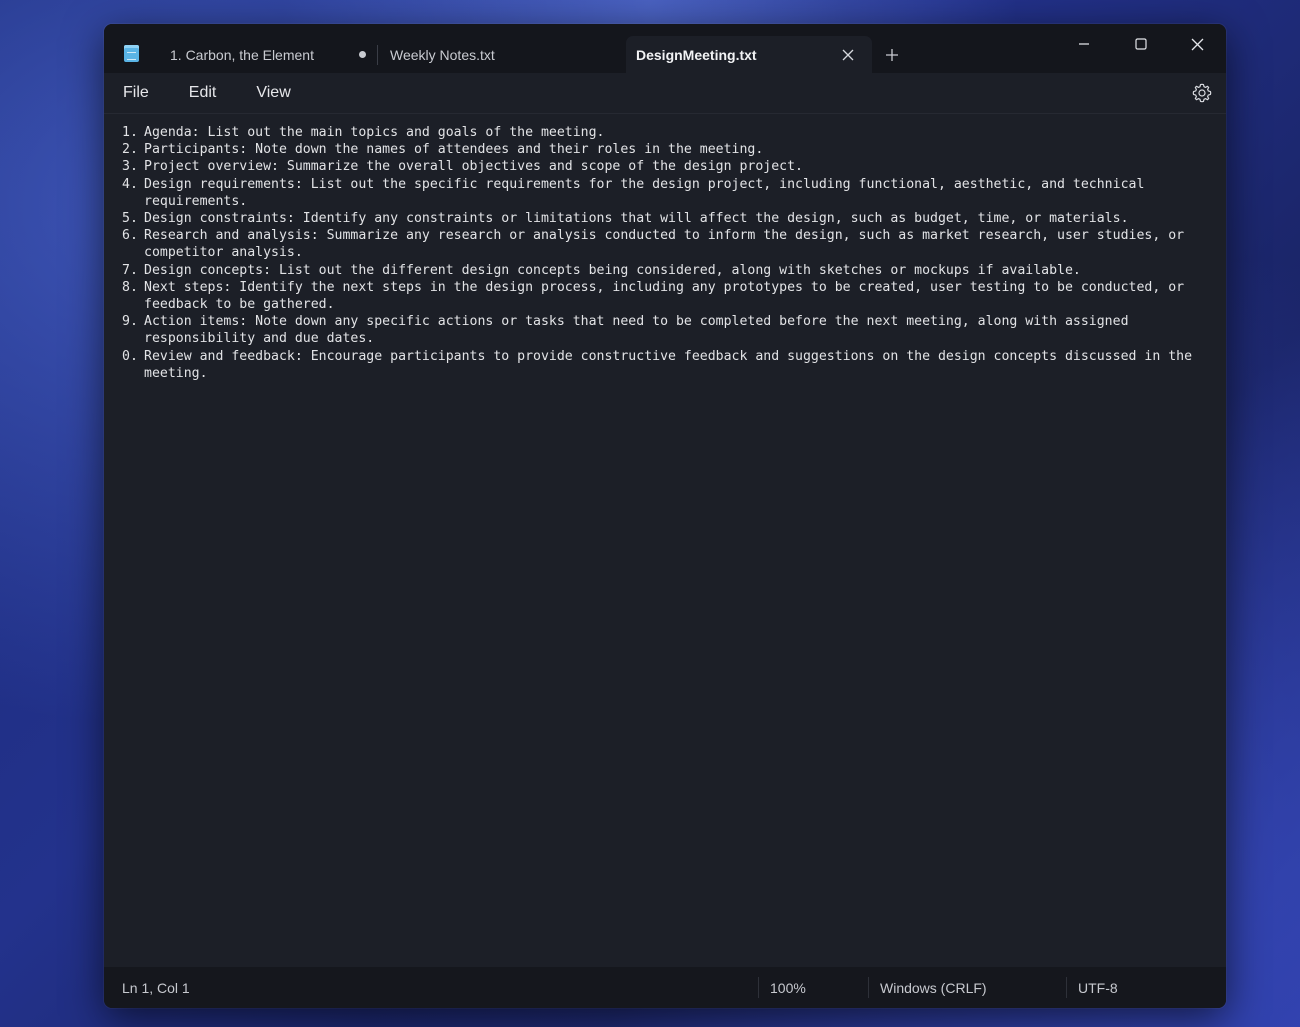  What do you see at coordinates (130, 184) in the screenshot?
I see `line-number: 4.` at bounding box center [130, 184].